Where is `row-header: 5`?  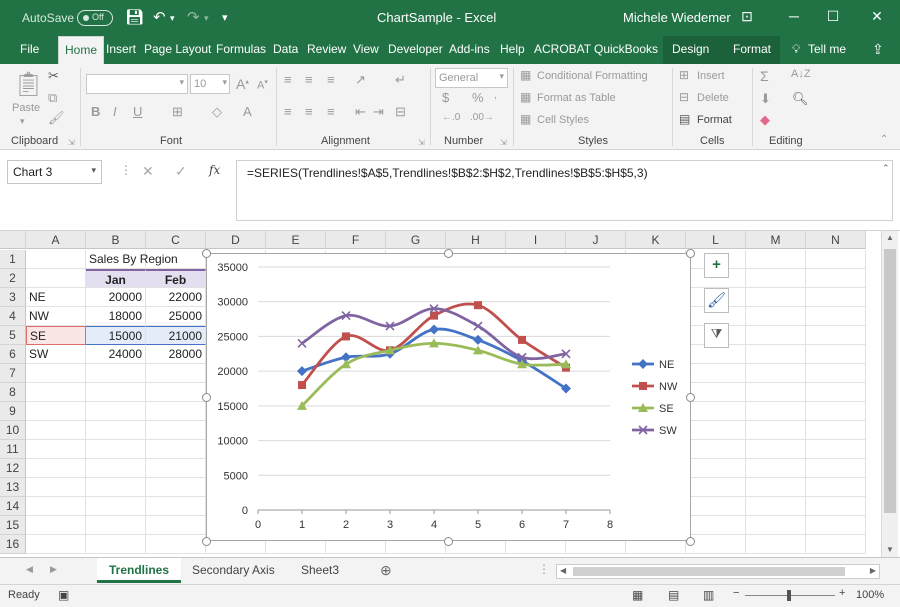 row-header: 5 is located at coordinates (13, 335).